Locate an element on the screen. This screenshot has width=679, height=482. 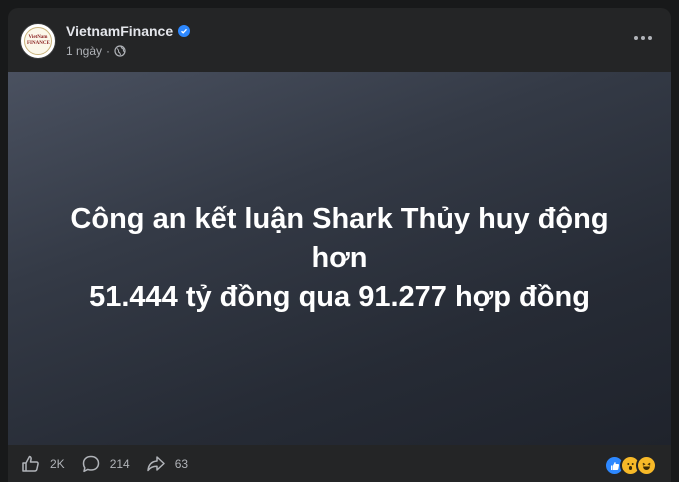
haha-reaction-icon is located at coordinates (646, 465).